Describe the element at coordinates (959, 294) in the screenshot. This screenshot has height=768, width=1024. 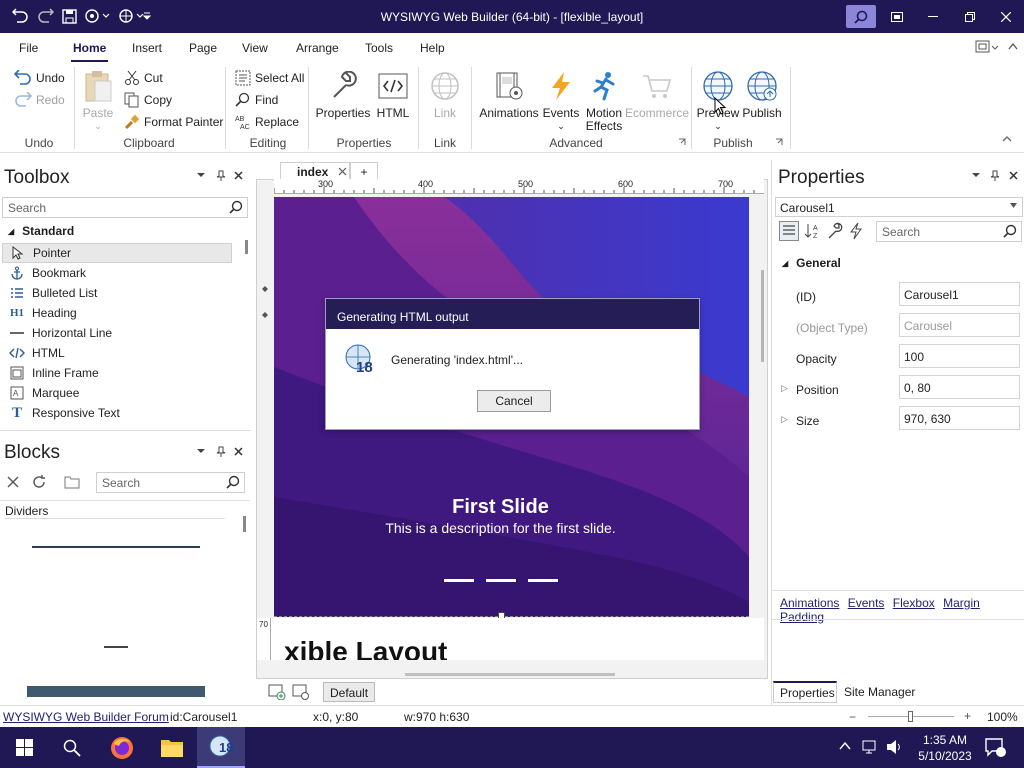
I see `property-value: Carousel1` at that location.